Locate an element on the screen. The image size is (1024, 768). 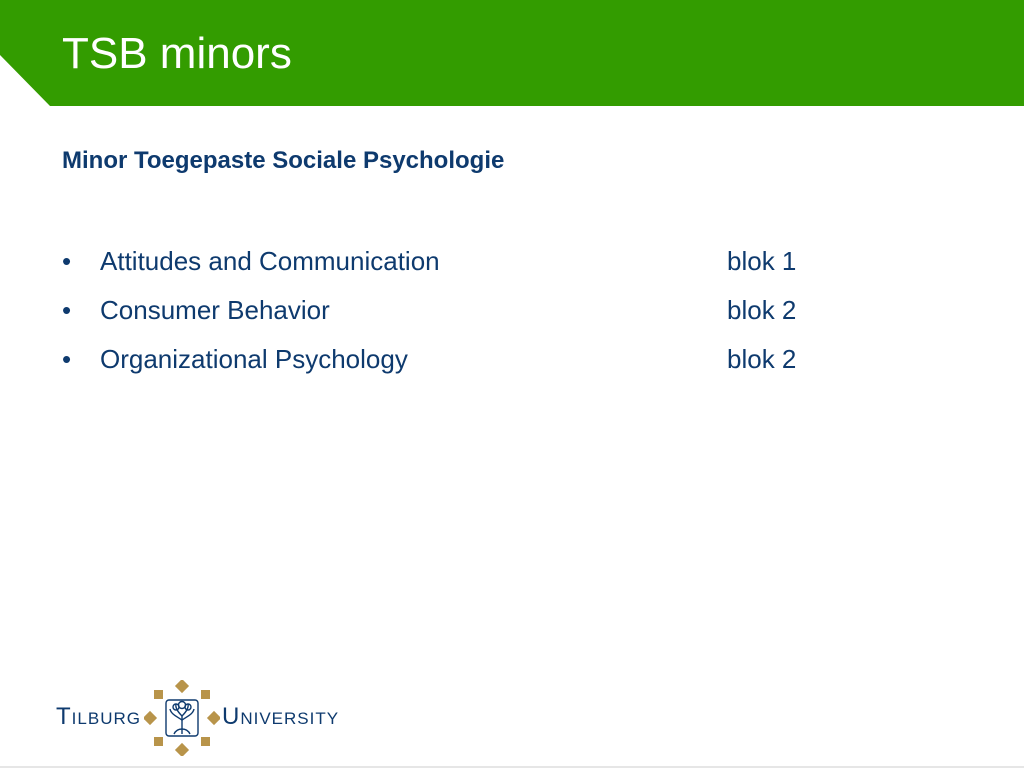
list-item: • Attitudes and Communication blok 1 is located at coordinates (462, 268).